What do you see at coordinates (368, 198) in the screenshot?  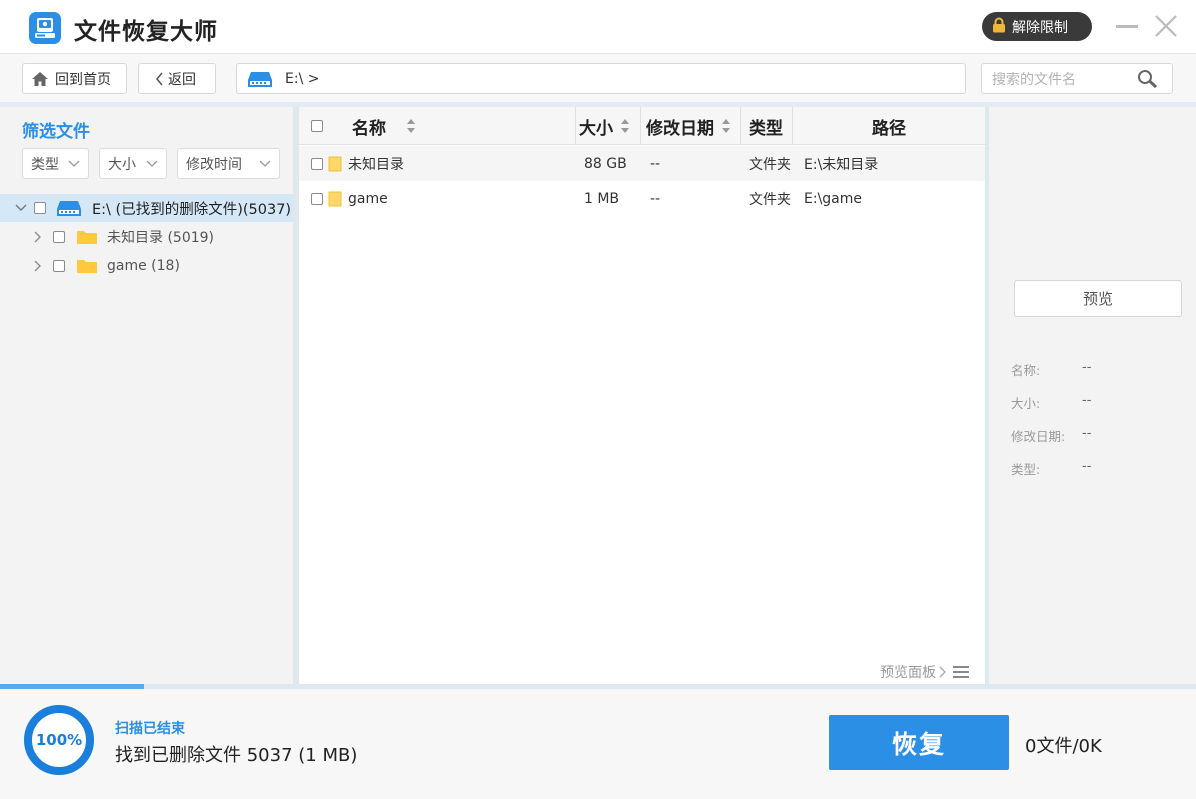 I see `row-name: game` at bounding box center [368, 198].